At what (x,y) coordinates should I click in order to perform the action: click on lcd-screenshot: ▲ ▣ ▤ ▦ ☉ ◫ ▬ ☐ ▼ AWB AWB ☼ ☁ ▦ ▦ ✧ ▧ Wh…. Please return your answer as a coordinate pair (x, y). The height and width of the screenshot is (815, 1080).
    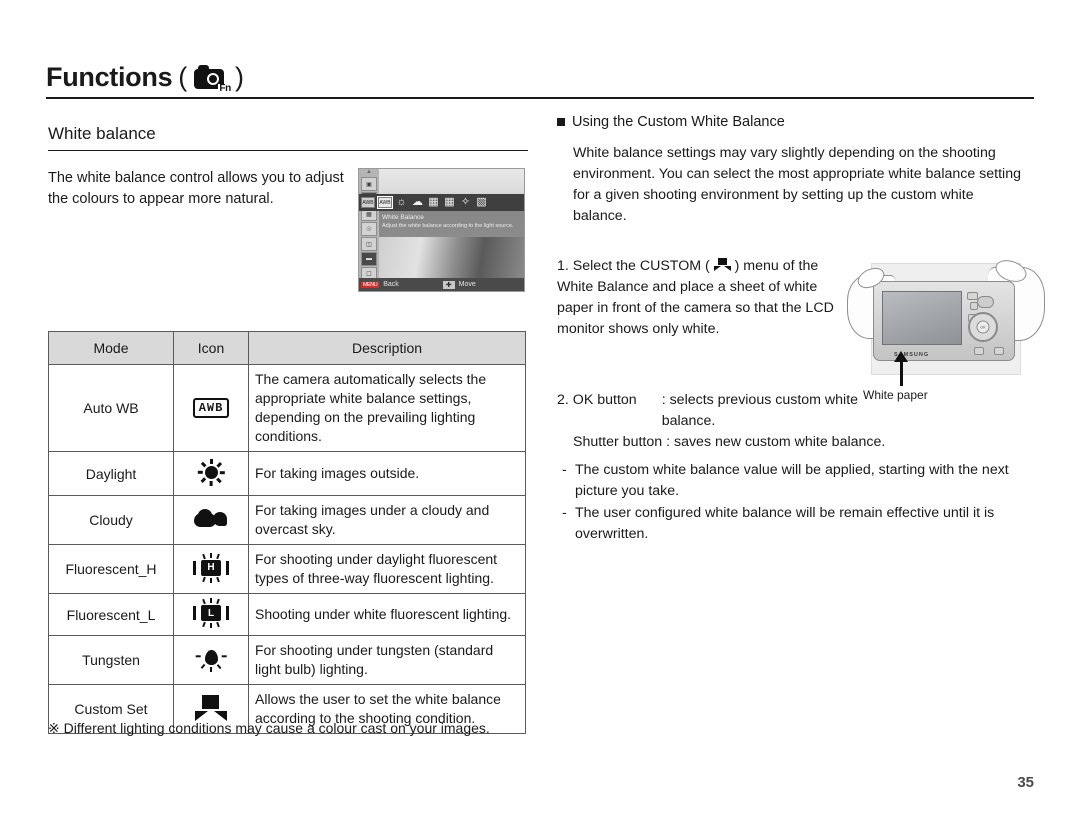
    Looking at the image, I should click on (441, 230).